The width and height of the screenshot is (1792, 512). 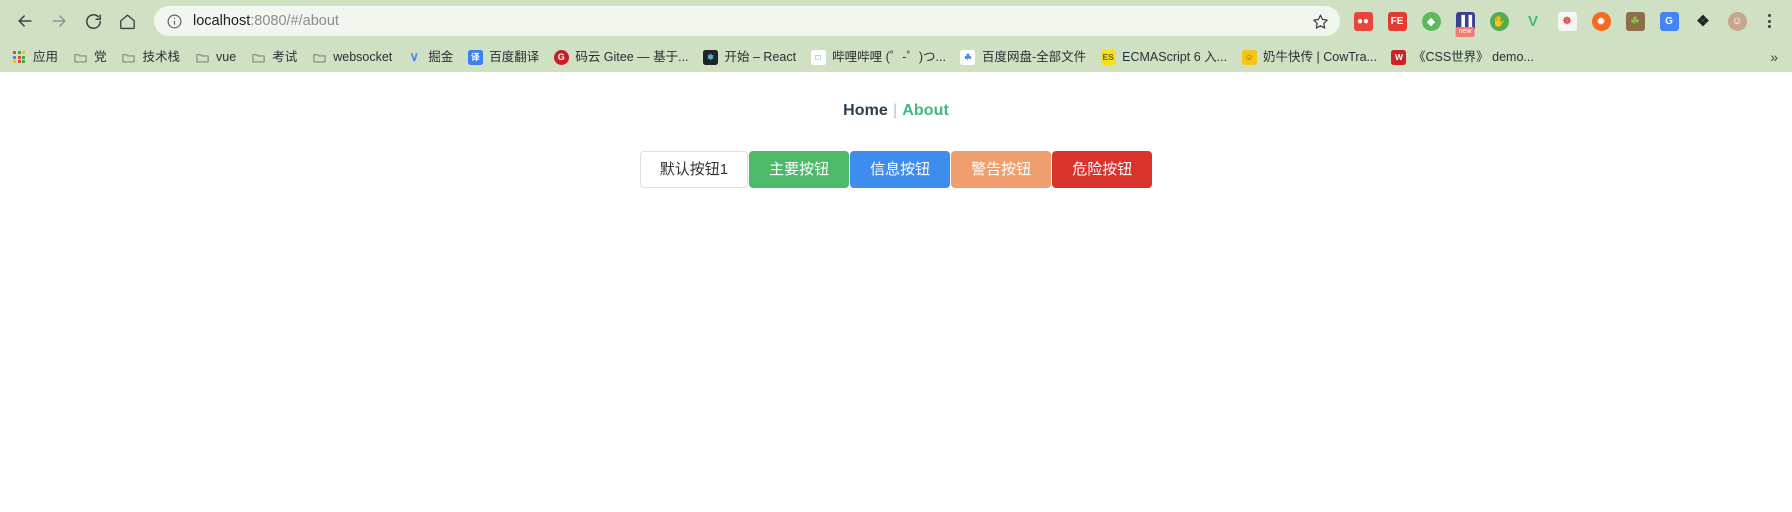 What do you see at coordinates (215, 57) in the screenshot?
I see `bookmark-item: vue` at bounding box center [215, 57].